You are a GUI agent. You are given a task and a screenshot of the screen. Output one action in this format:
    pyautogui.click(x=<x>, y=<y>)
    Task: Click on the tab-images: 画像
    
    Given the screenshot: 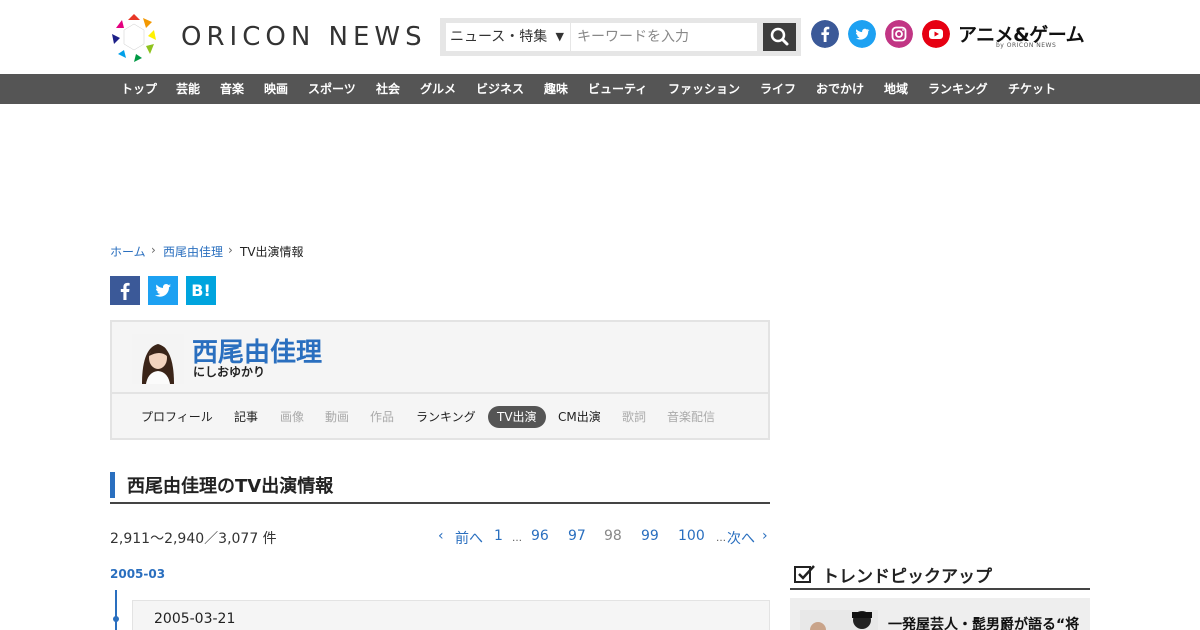 What is the action you would take?
    pyautogui.click(x=292, y=417)
    